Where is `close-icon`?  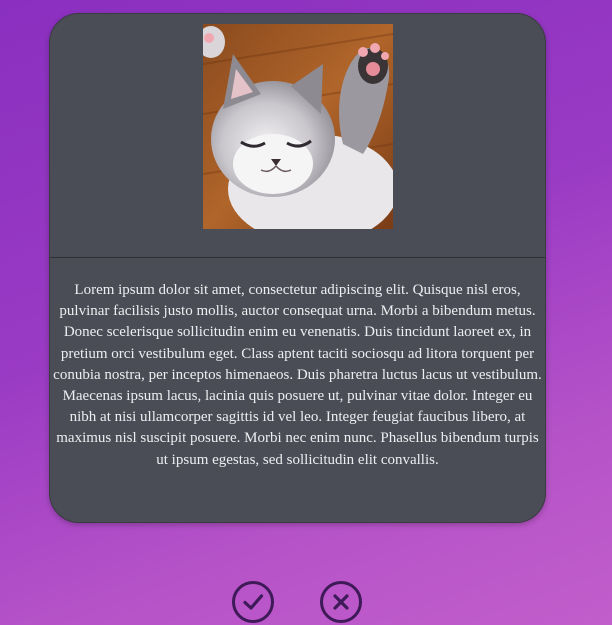 close-icon is located at coordinates (341, 602).